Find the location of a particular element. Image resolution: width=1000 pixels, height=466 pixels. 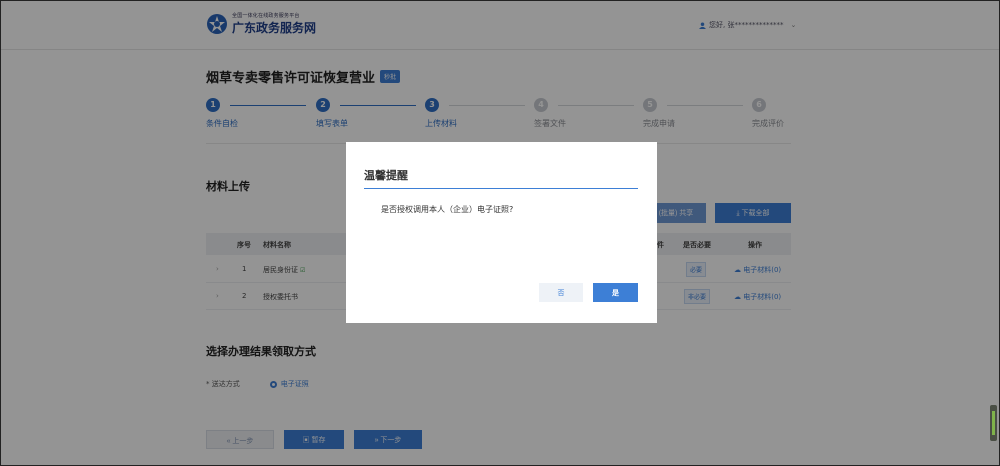

yes-button: 是 is located at coordinates (615, 292).